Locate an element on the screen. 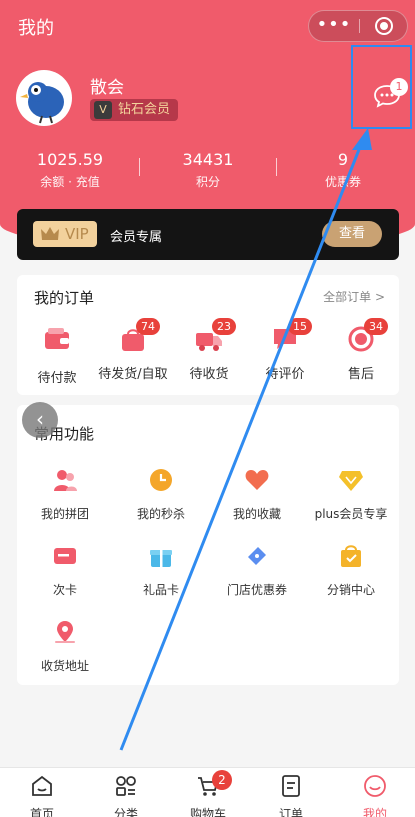  message-count-badge: 1 is located at coordinates (399, 87).